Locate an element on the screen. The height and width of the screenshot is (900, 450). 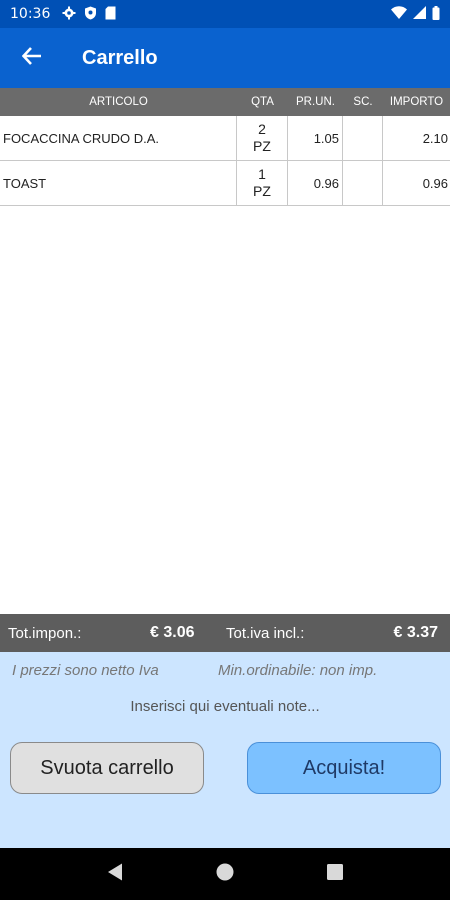
nav-back-button is located at coordinates (115, 874).